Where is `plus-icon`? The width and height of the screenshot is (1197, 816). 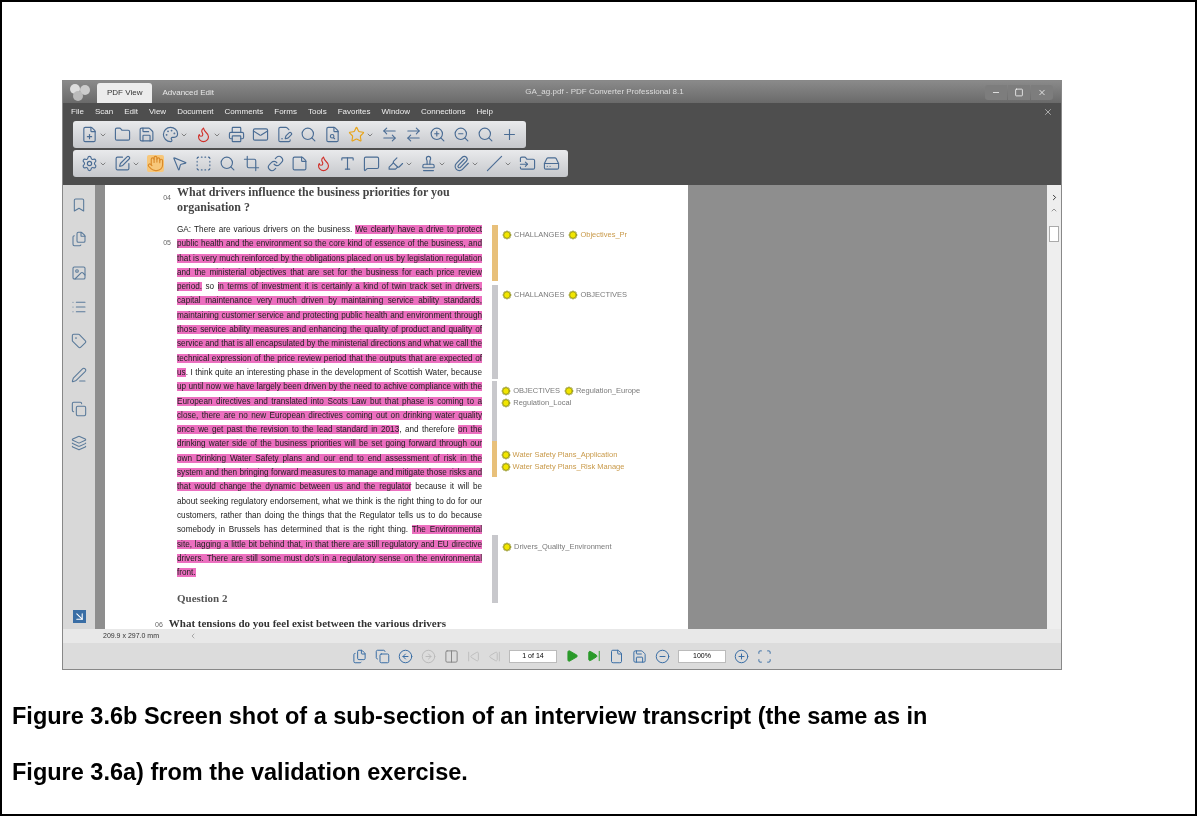 plus-icon is located at coordinates (509, 134).